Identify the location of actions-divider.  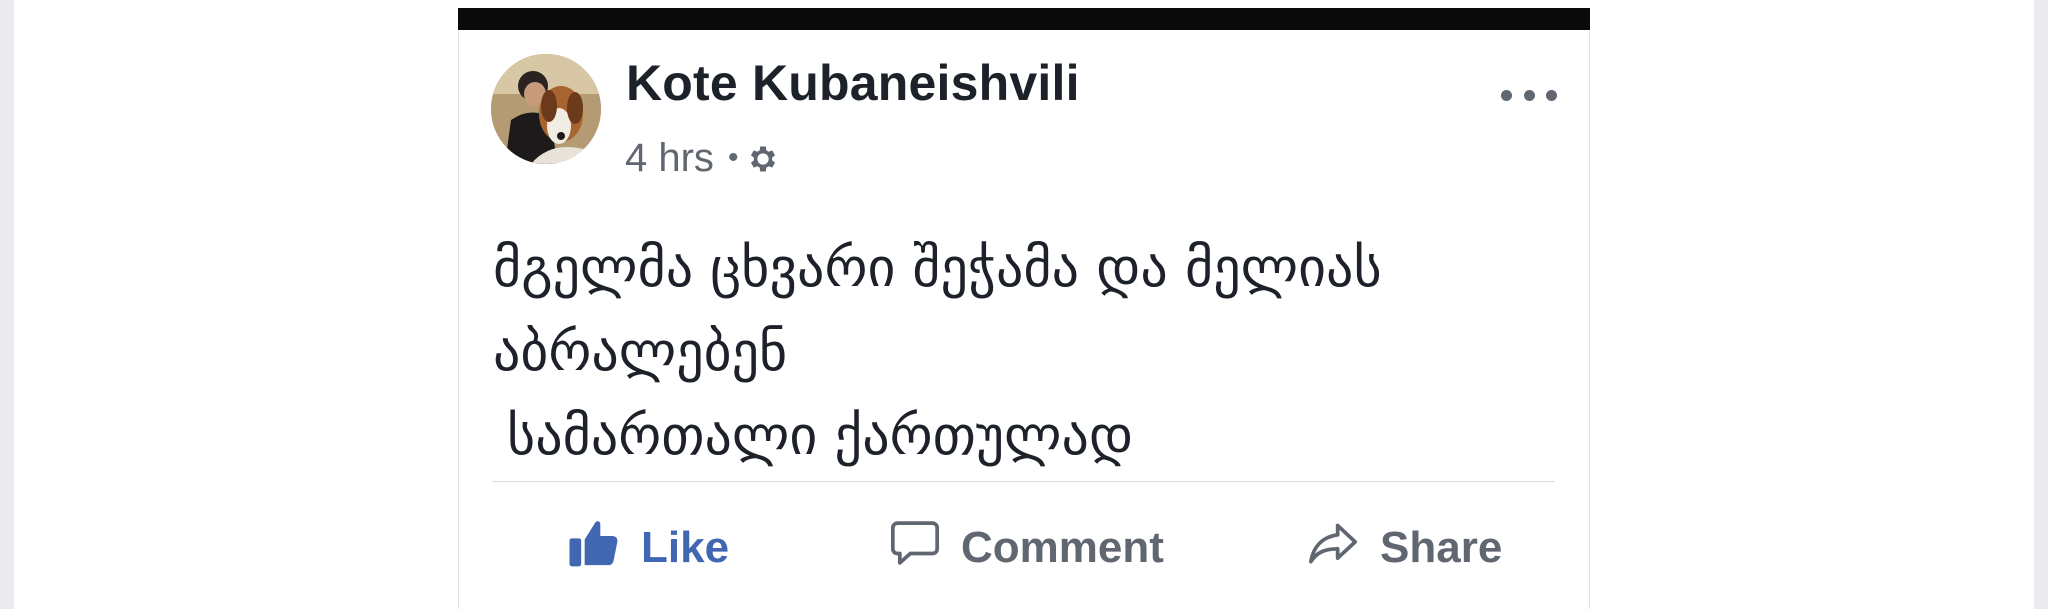
(1023, 481).